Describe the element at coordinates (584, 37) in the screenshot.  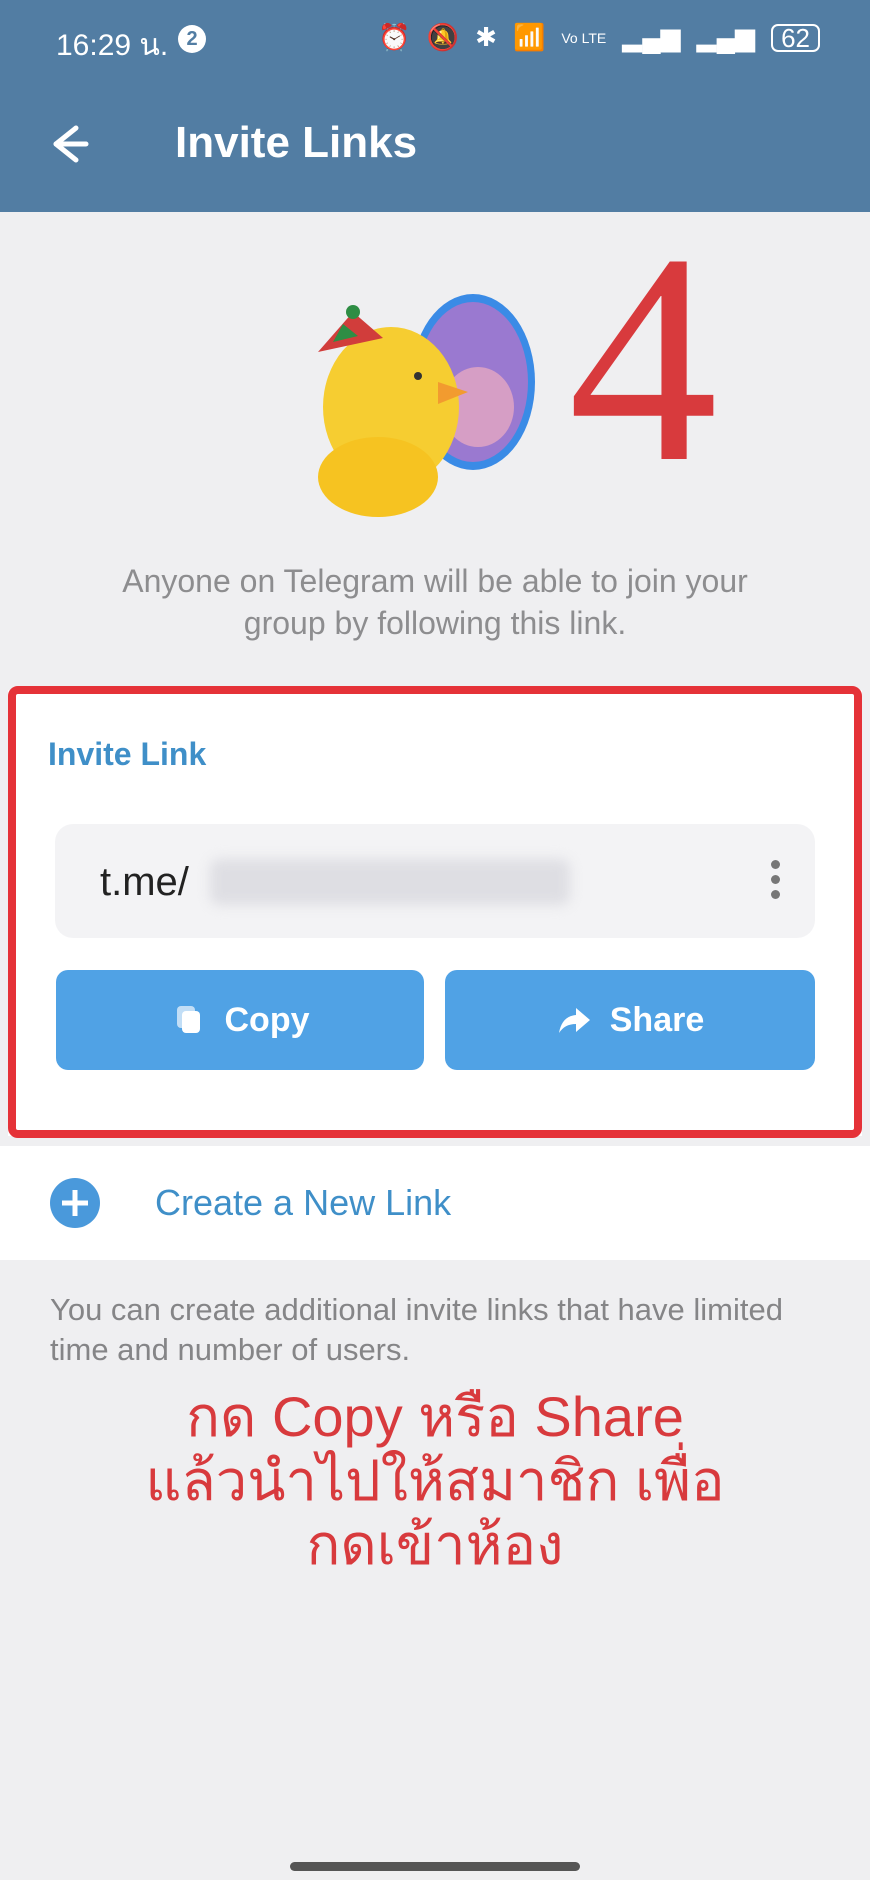
I see `network-label: Vo LTE` at that location.